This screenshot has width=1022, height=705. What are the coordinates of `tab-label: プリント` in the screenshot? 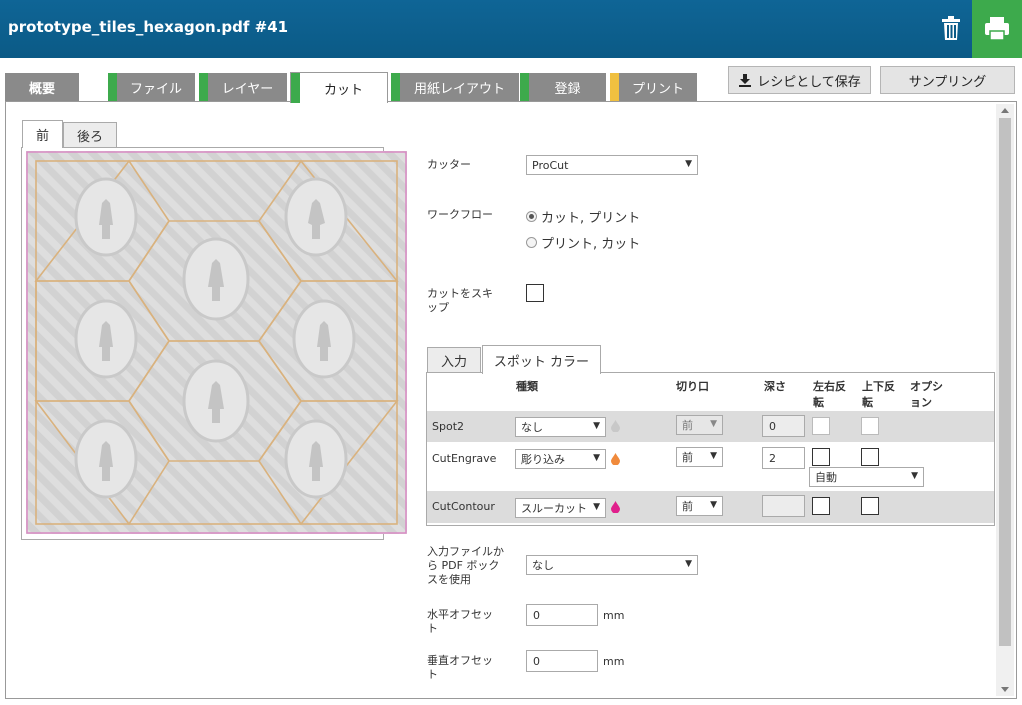 It's located at (657, 89).